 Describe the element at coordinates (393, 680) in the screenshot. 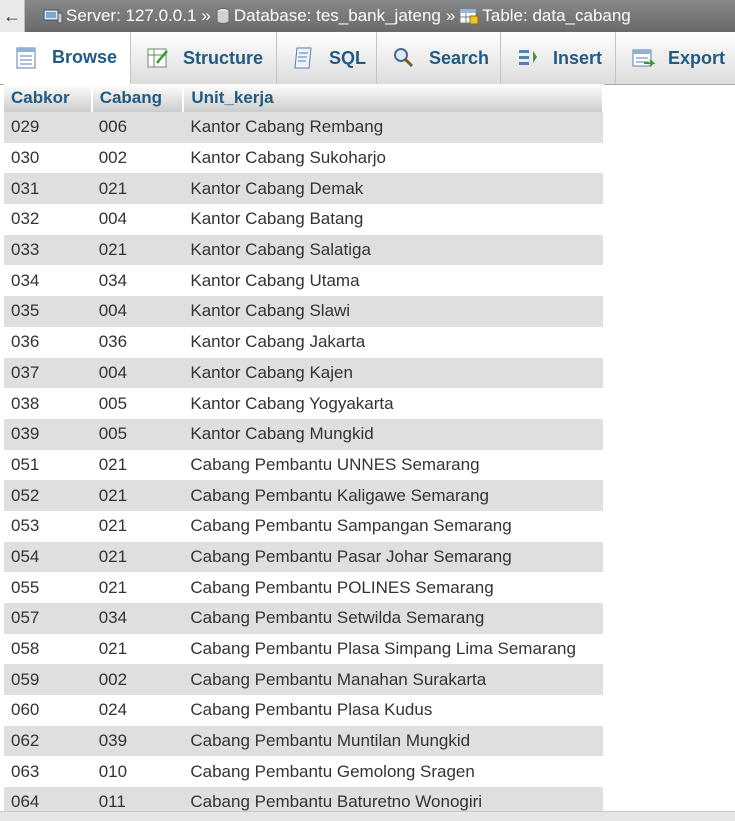

I see `cell-unit-kerja: Cabang Pembantu Manahan Surakarta` at that location.